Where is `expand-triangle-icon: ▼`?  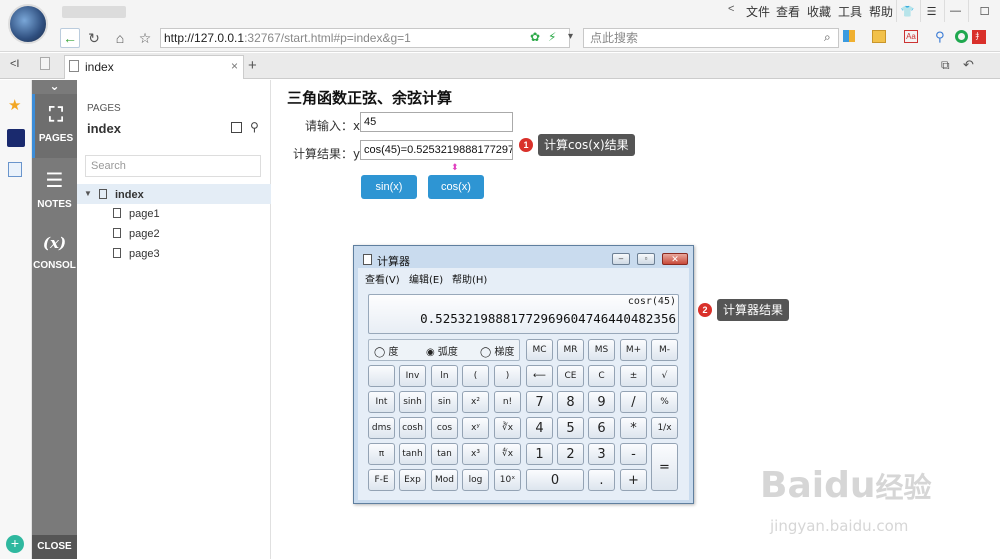
expand-triangle-icon: ▼ is located at coordinates (88, 193).